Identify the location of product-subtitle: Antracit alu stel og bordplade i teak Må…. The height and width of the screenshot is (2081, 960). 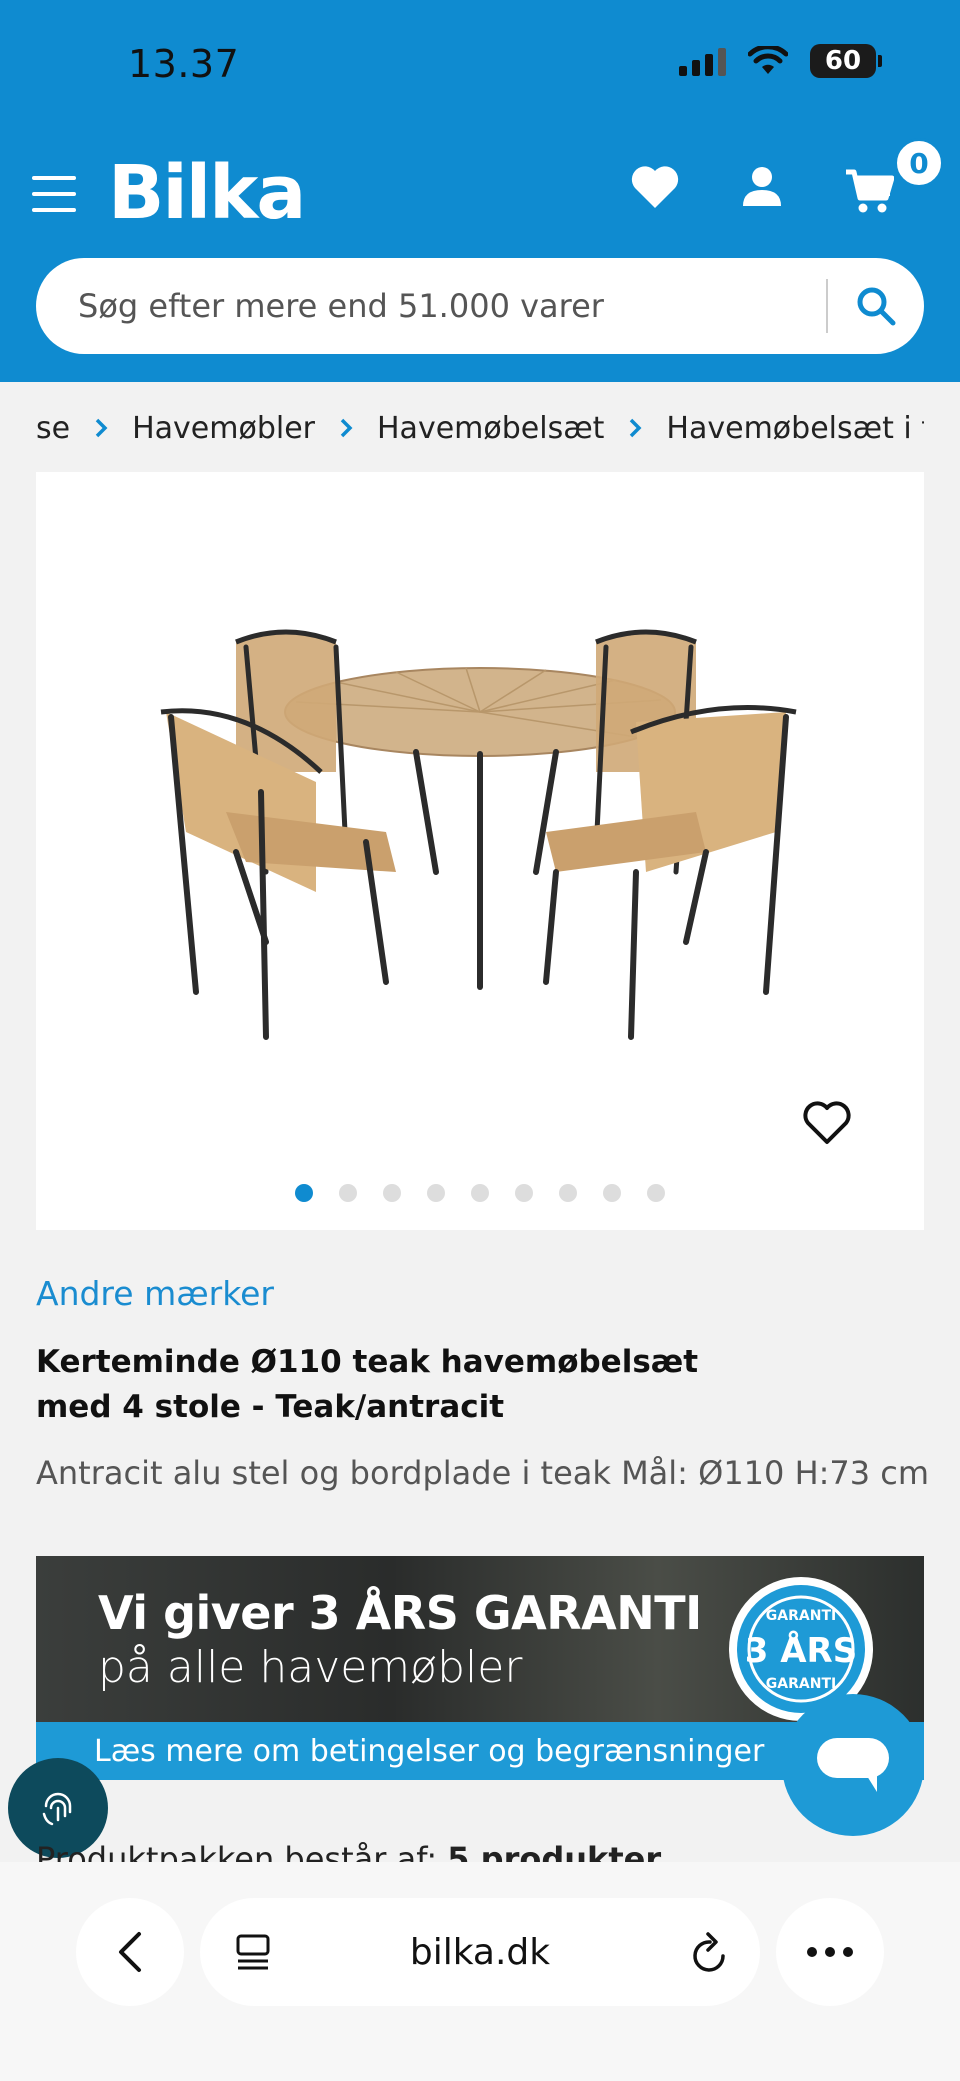
(483, 1473).